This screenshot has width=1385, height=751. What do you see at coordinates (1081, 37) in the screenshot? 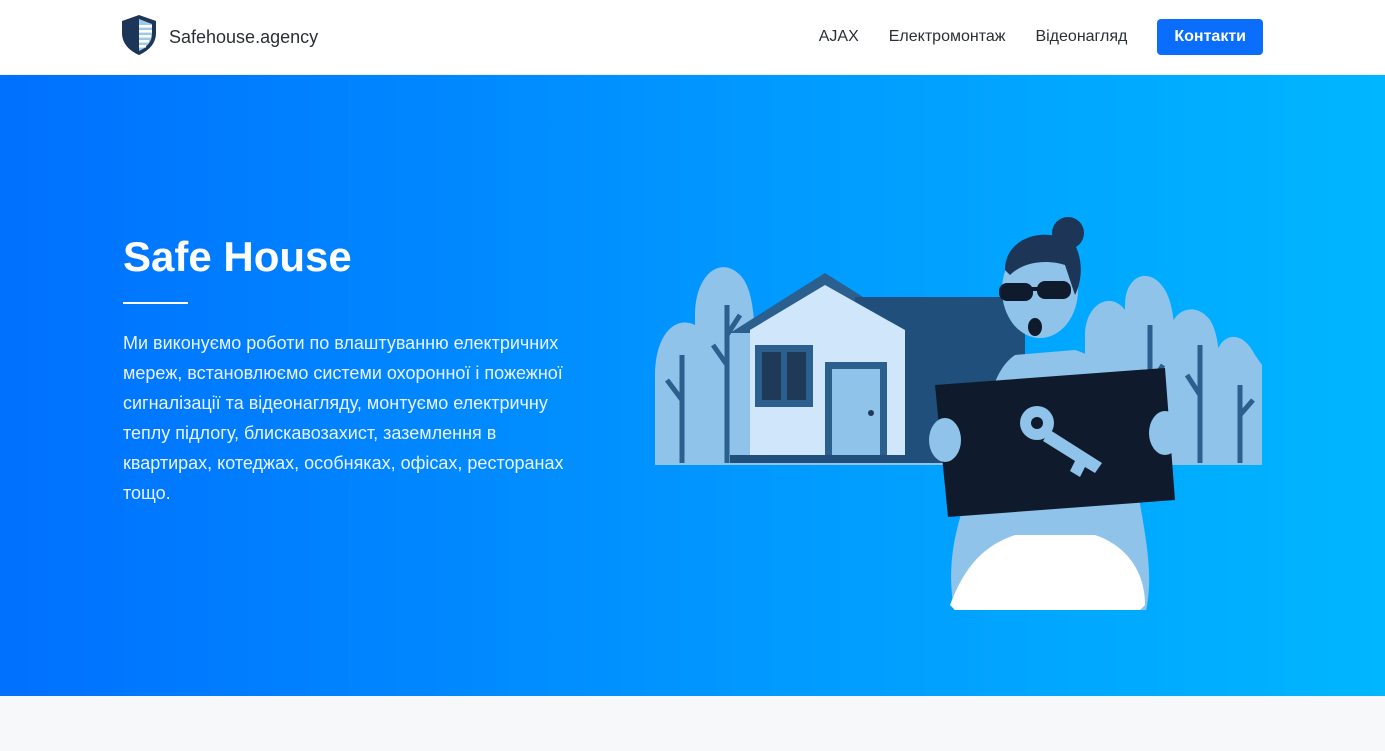
I see `nav-link-video-surveillance: Відеонагляд` at bounding box center [1081, 37].